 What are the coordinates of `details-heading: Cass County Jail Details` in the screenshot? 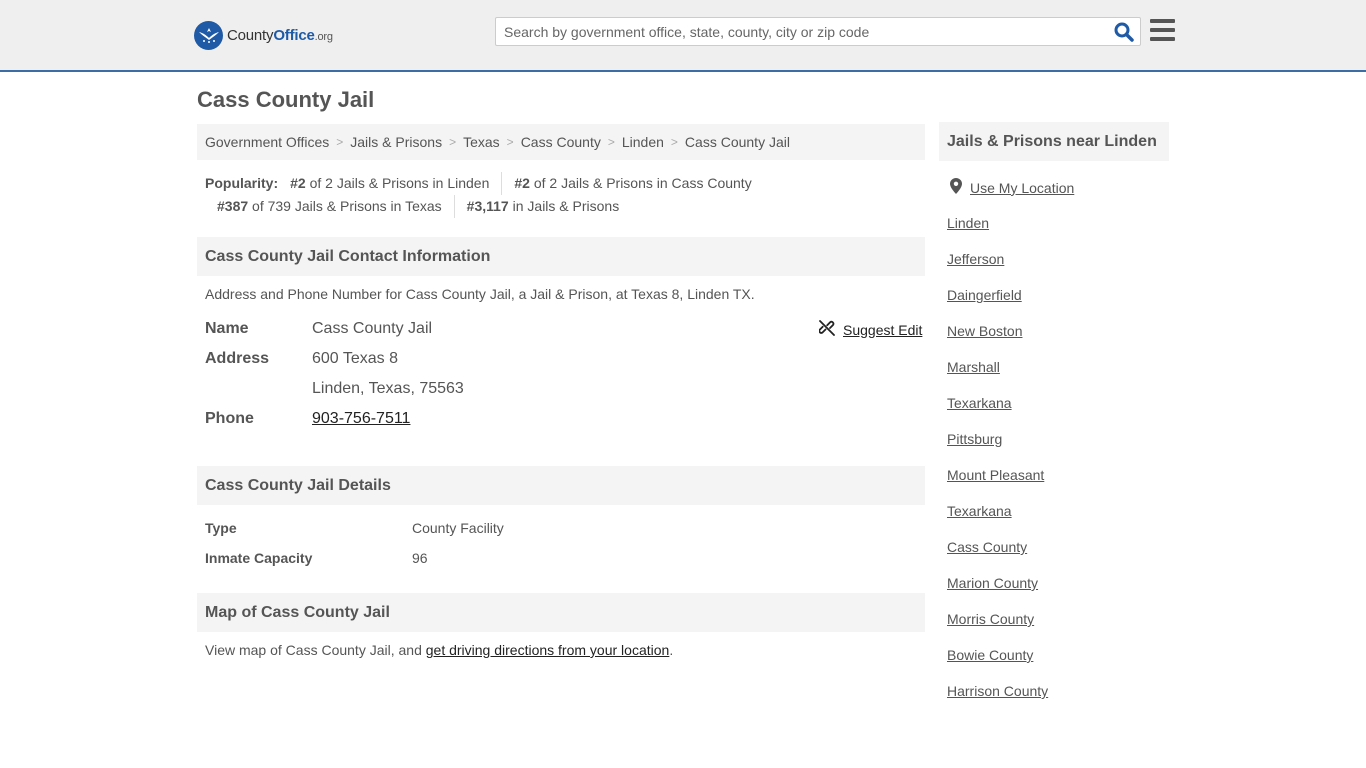 It's located at (561, 485).